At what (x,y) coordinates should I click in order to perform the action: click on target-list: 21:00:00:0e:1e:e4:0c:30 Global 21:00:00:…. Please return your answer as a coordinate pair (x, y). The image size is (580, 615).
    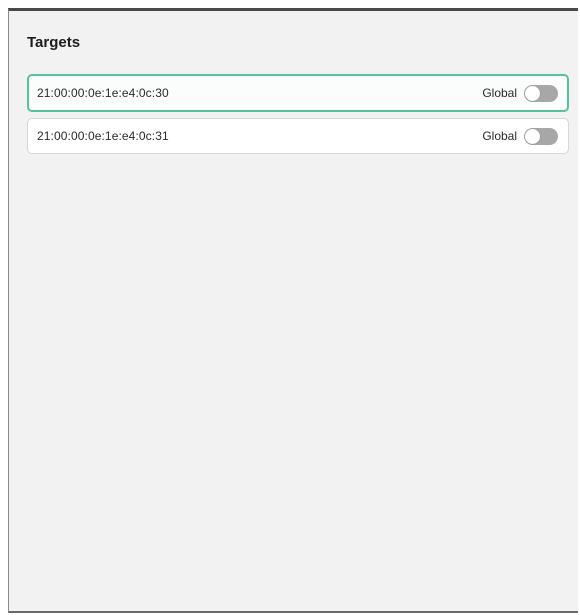
    Looking at the image, I should click on (298, 114).